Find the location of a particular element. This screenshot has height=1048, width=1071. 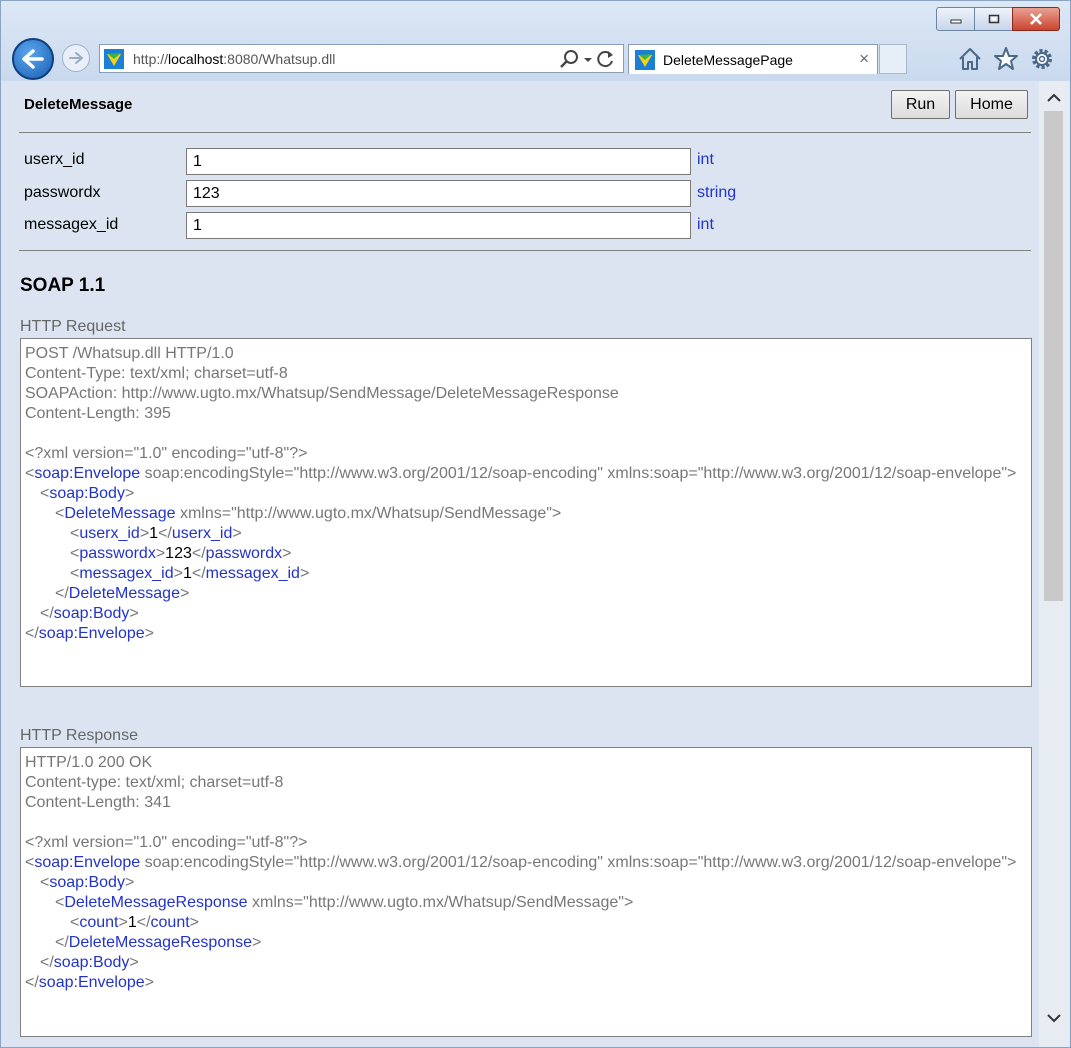

command-icons is located at coordinates (1006, 59).